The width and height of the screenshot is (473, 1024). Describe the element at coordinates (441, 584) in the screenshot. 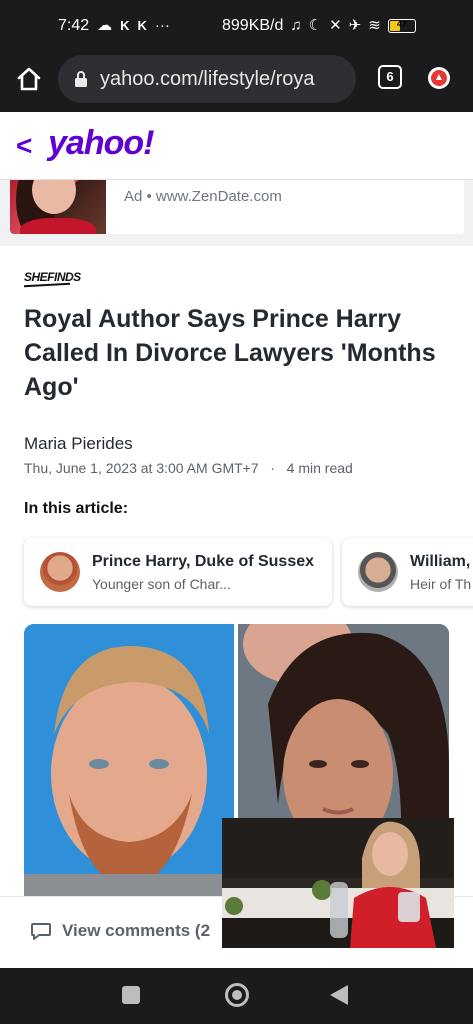

I see `entity-description: Heir of Th` at that location.